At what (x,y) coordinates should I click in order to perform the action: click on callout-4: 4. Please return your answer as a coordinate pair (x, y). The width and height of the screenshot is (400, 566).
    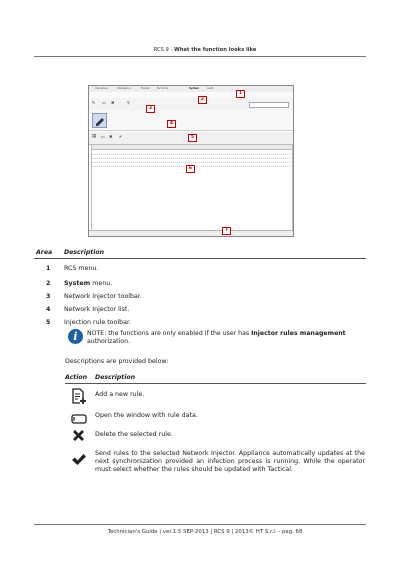
    Looking at the image, I should click on (171, 124).